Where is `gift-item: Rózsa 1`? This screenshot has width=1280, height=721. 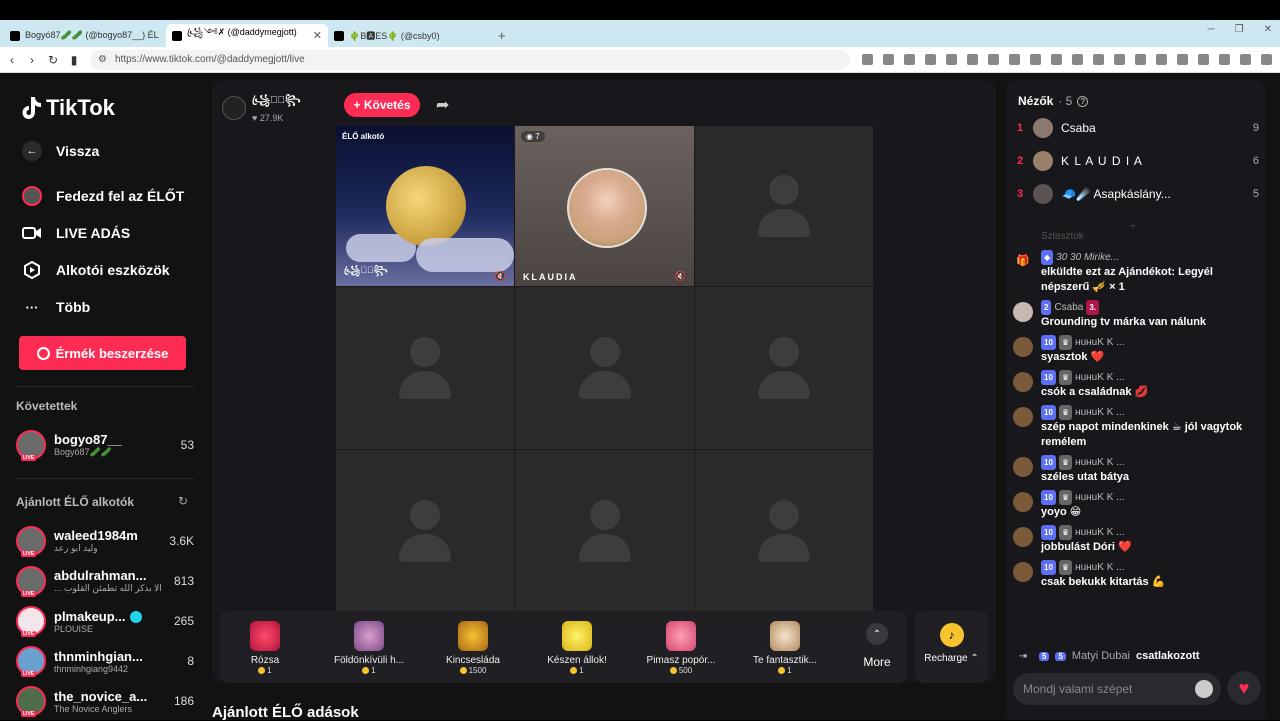 gift-item: Rózsa 1 is located at coordinates (265, 649).